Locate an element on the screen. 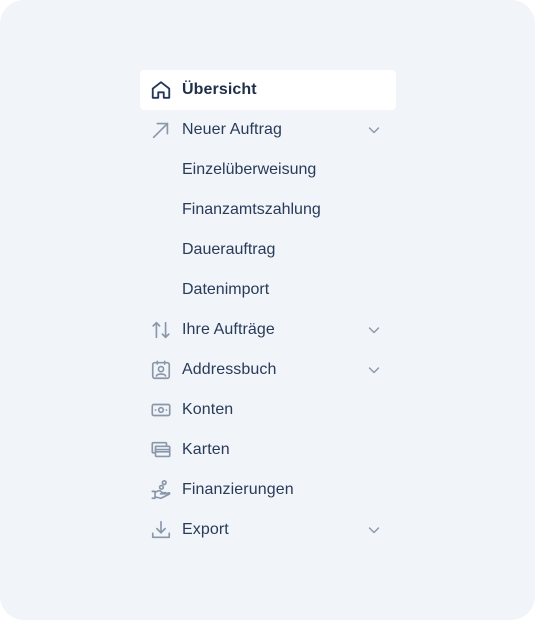 The height and width of the screenshot is (620, 535). sidebar-item-label: Konten is located at coordinates (208, 409).